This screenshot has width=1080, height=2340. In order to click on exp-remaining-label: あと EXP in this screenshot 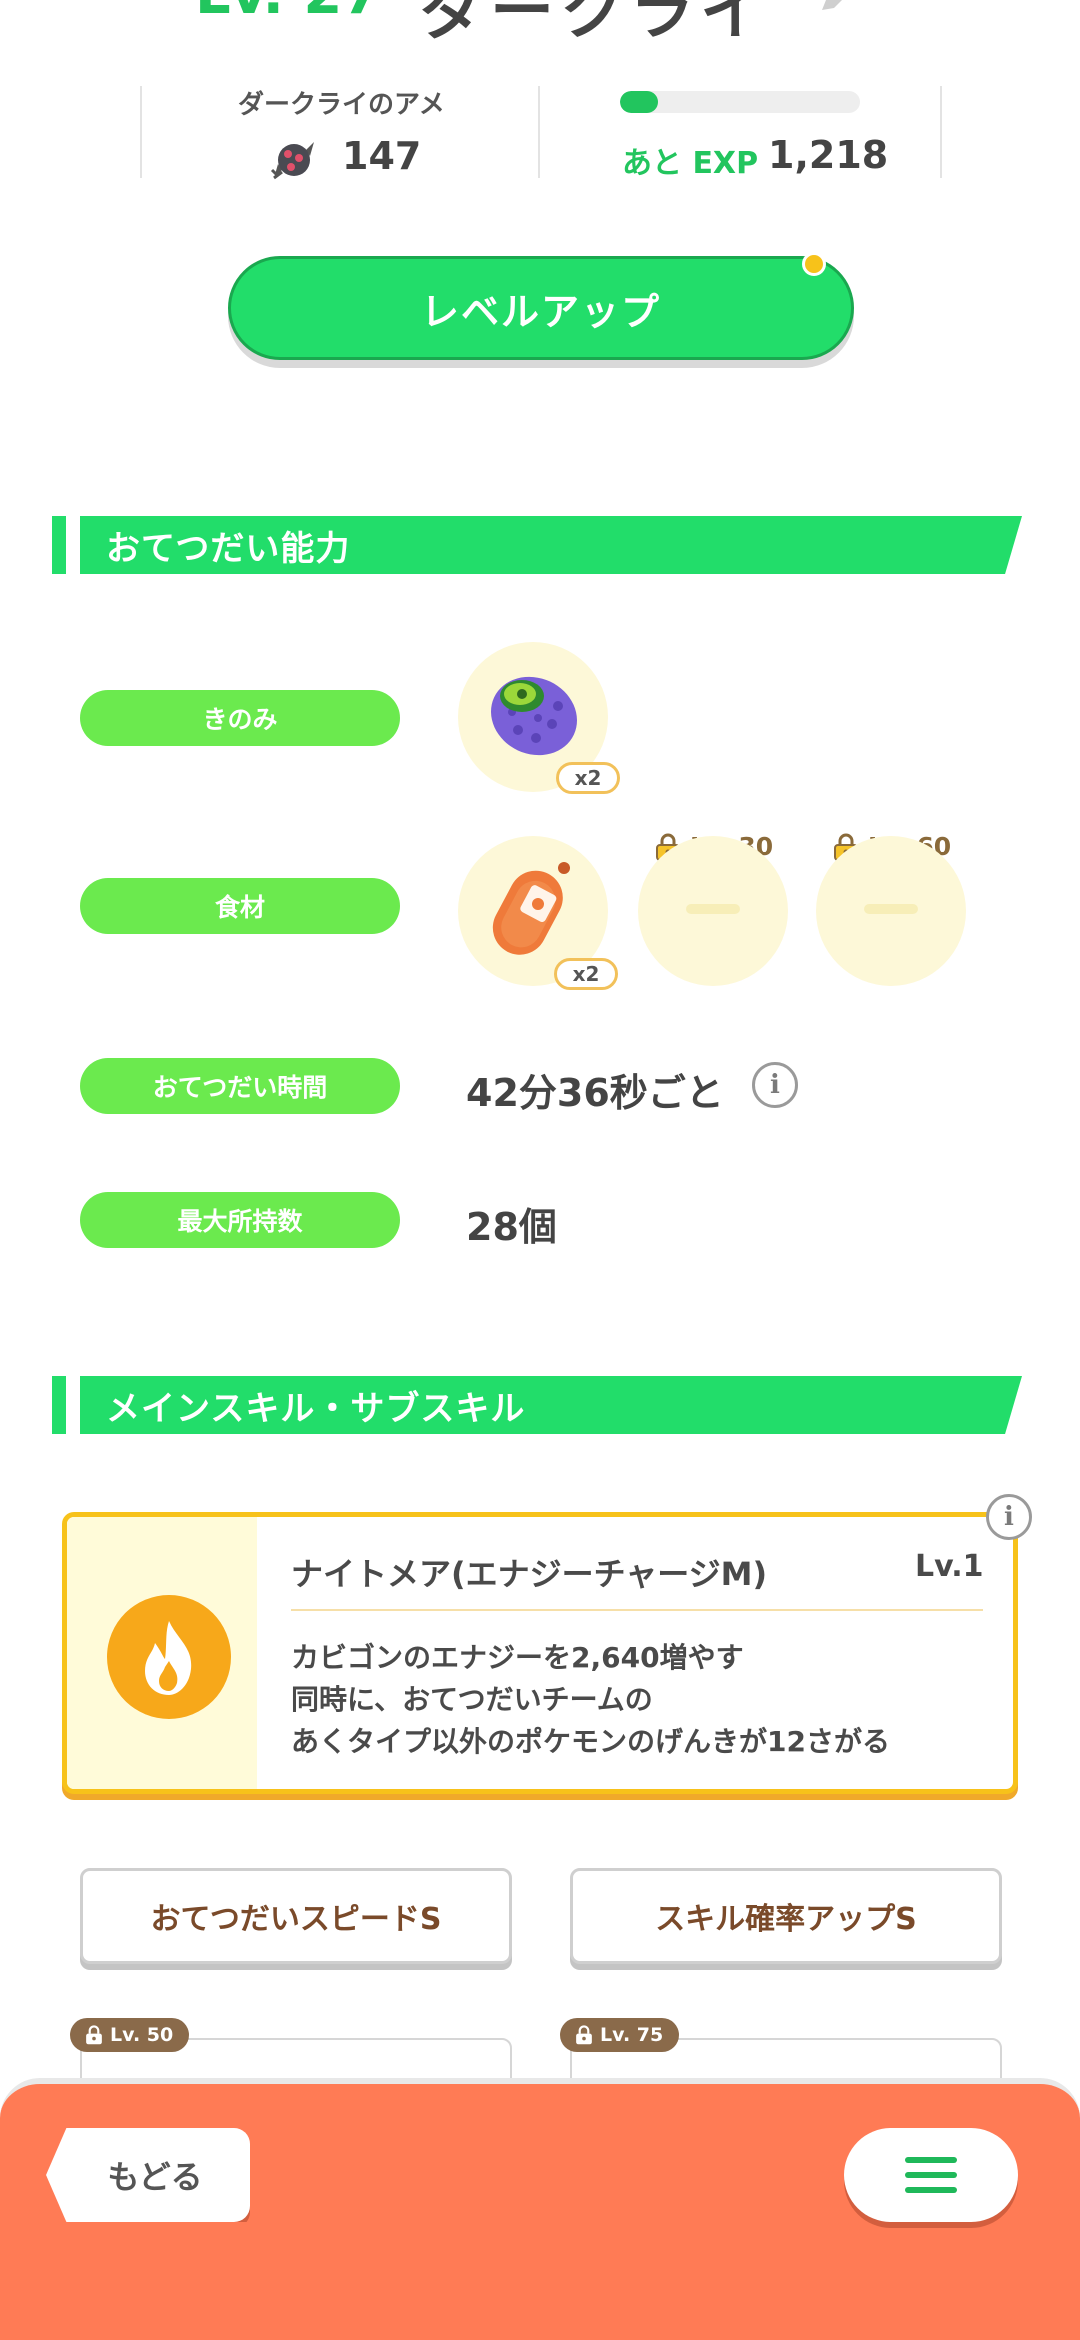, I will do `click(690, 163)`.